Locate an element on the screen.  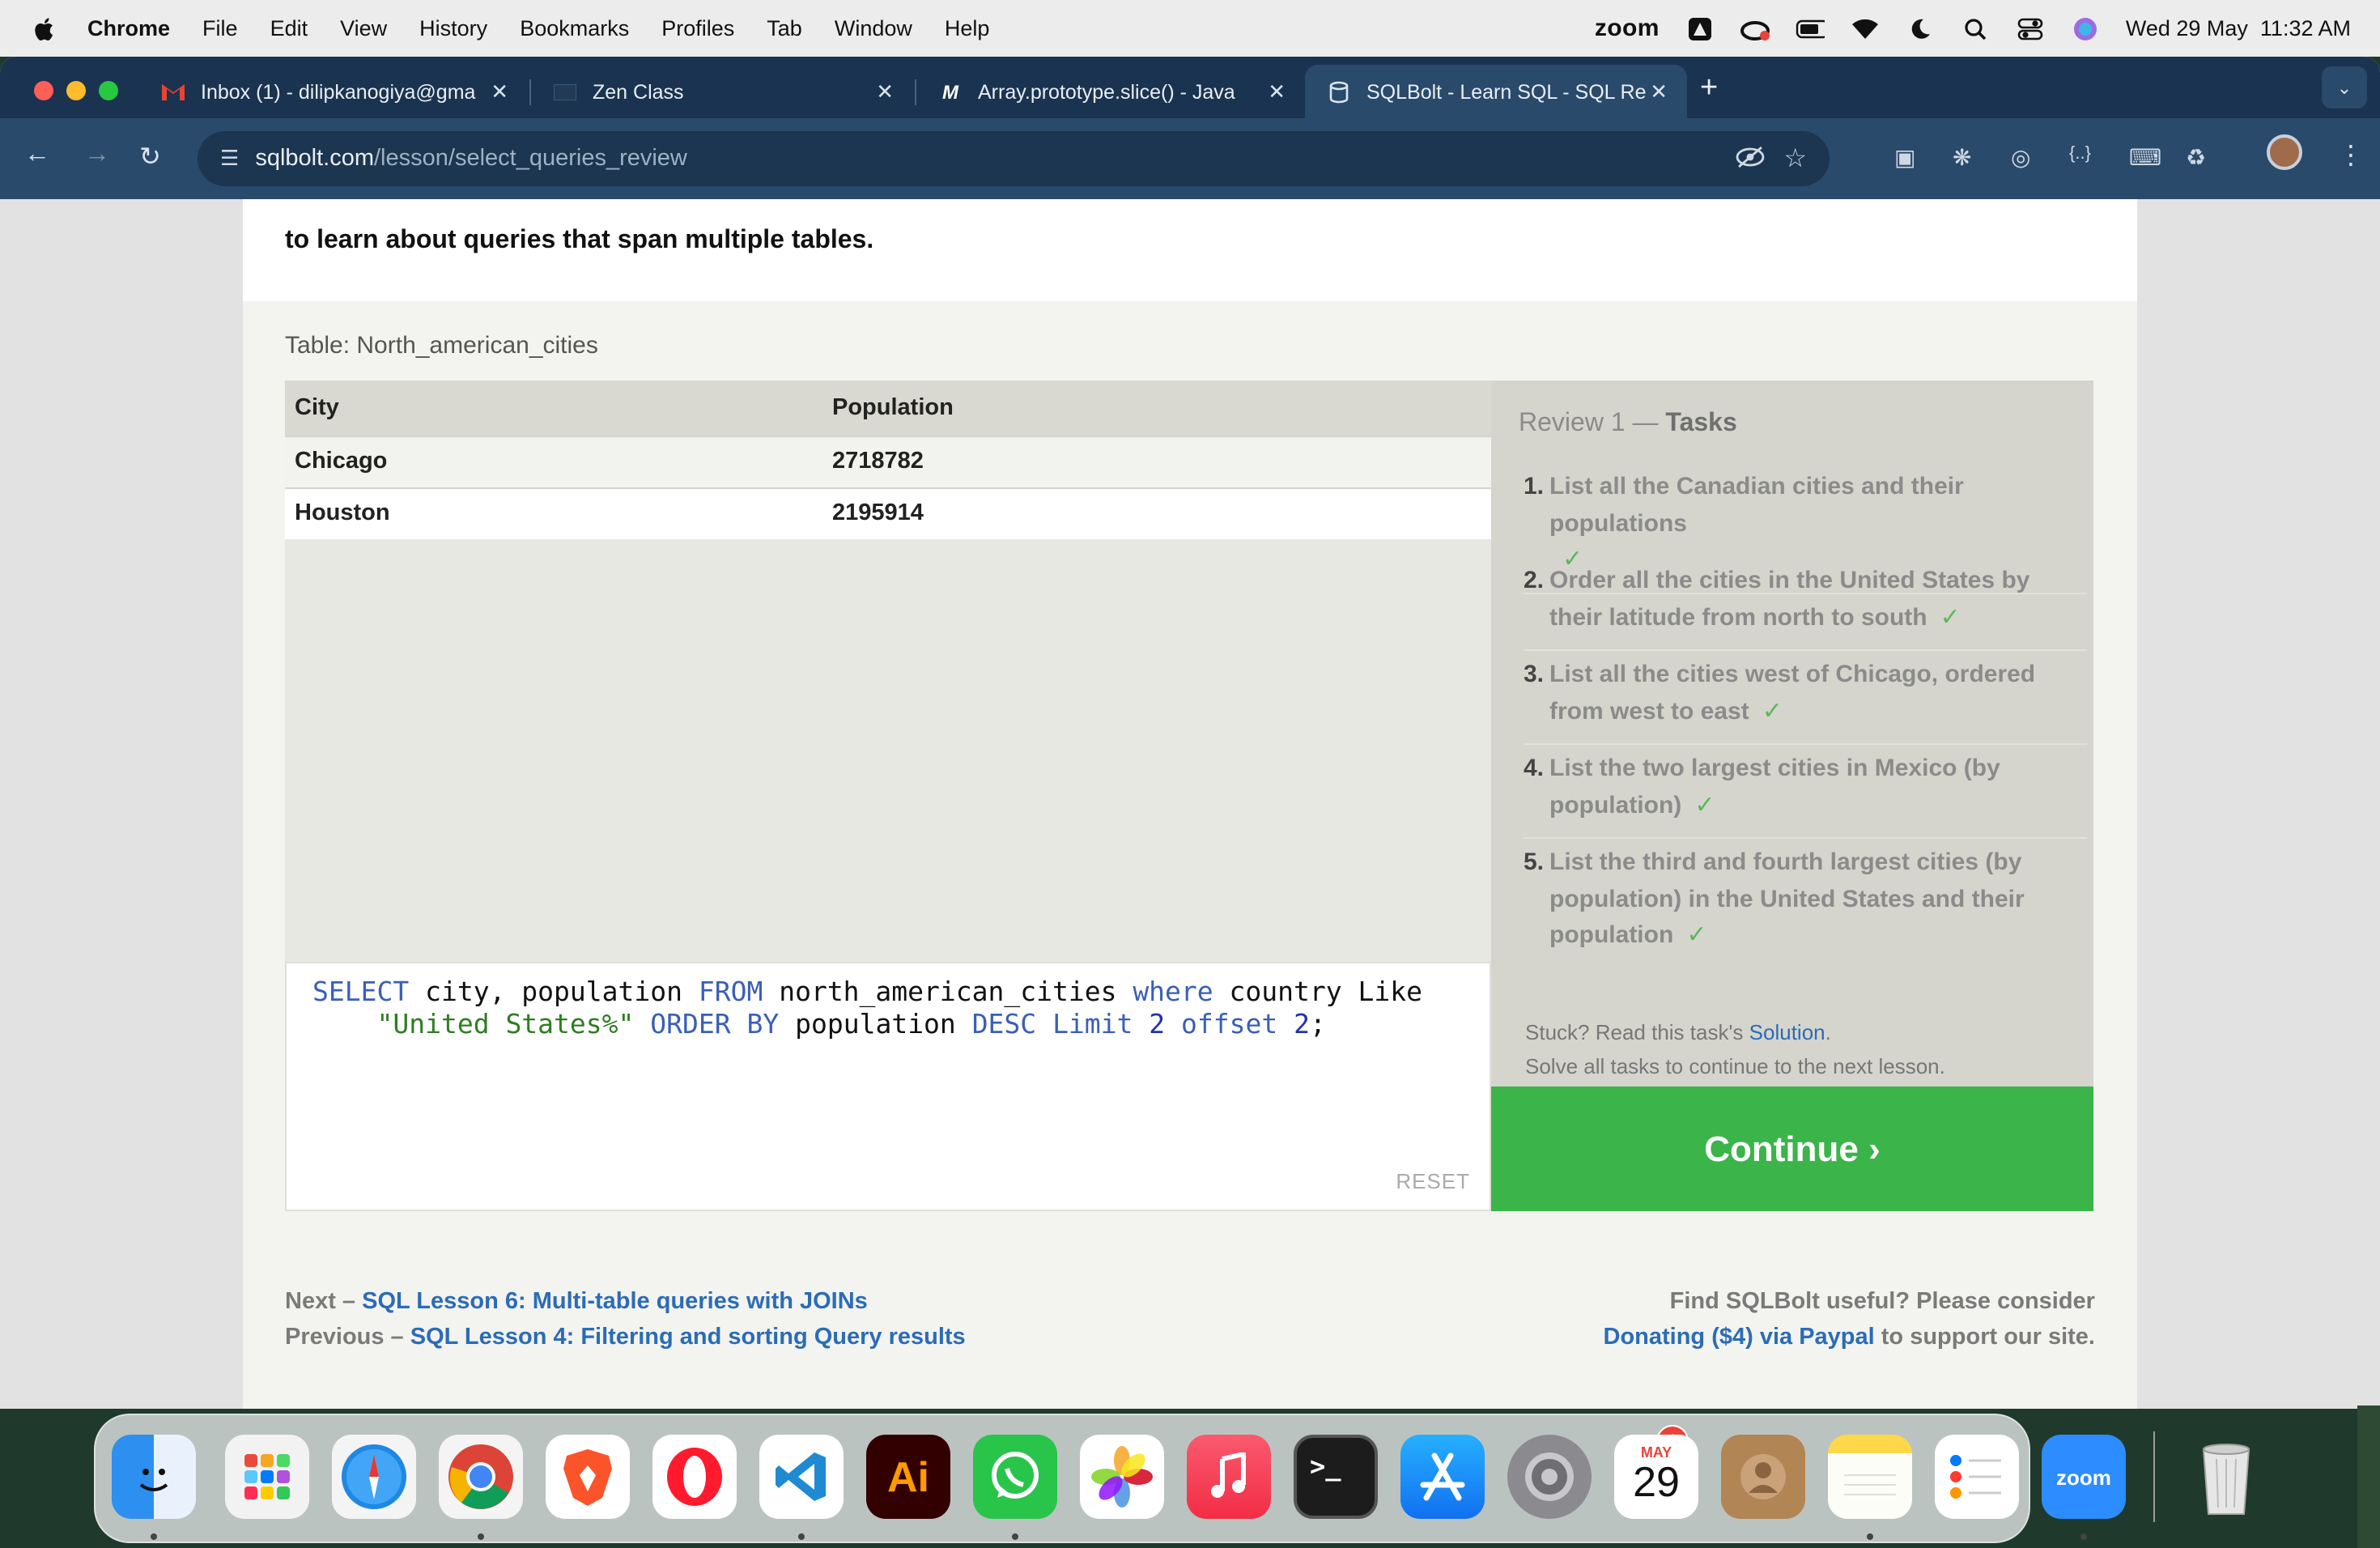
profile-avatar is located at coordinates (2284, 152).